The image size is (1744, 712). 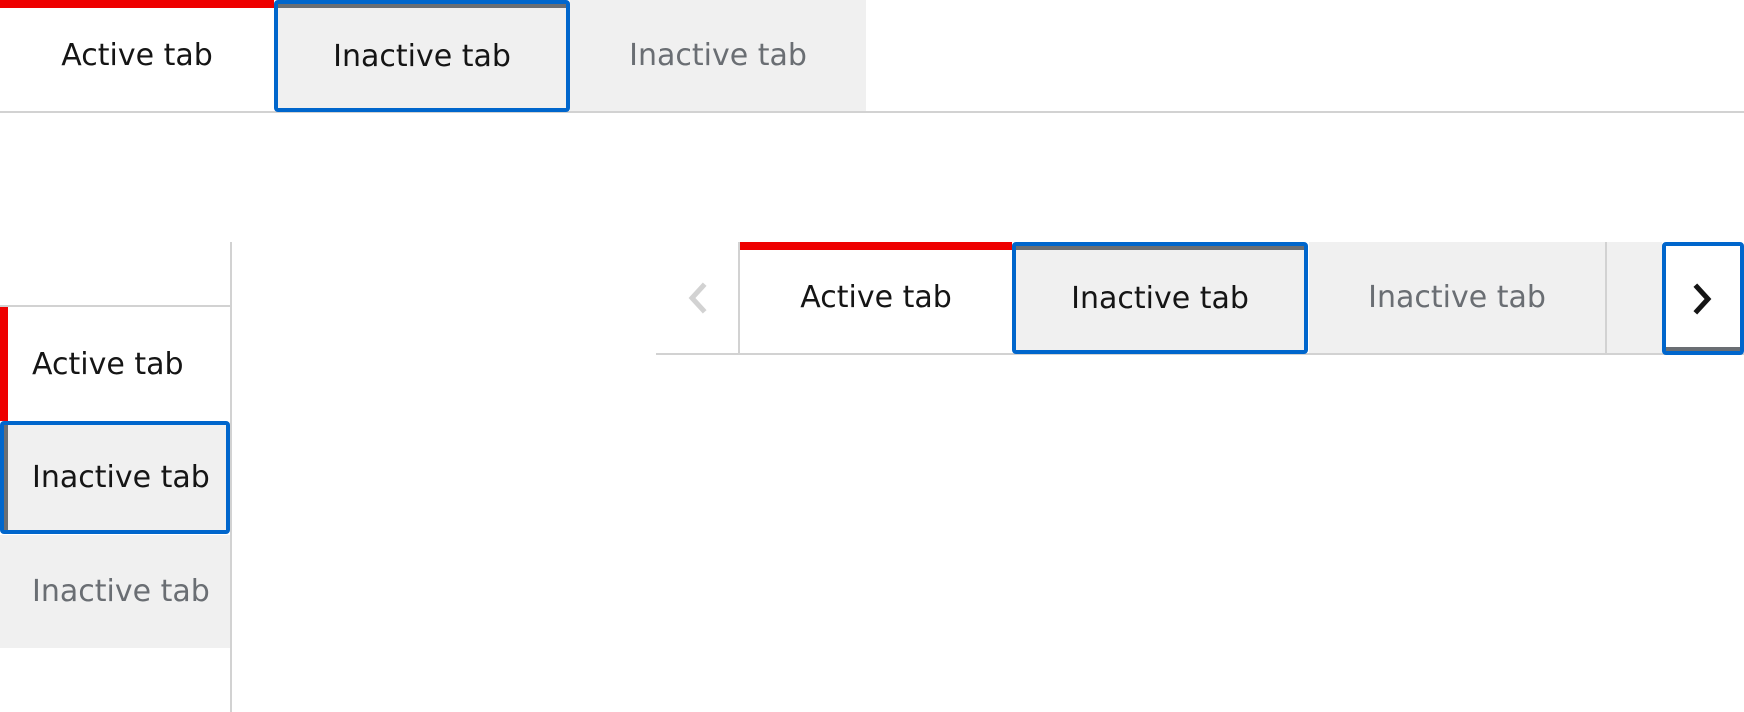 I want to click on tabs-bottom-border, so click(x=872, y=112).